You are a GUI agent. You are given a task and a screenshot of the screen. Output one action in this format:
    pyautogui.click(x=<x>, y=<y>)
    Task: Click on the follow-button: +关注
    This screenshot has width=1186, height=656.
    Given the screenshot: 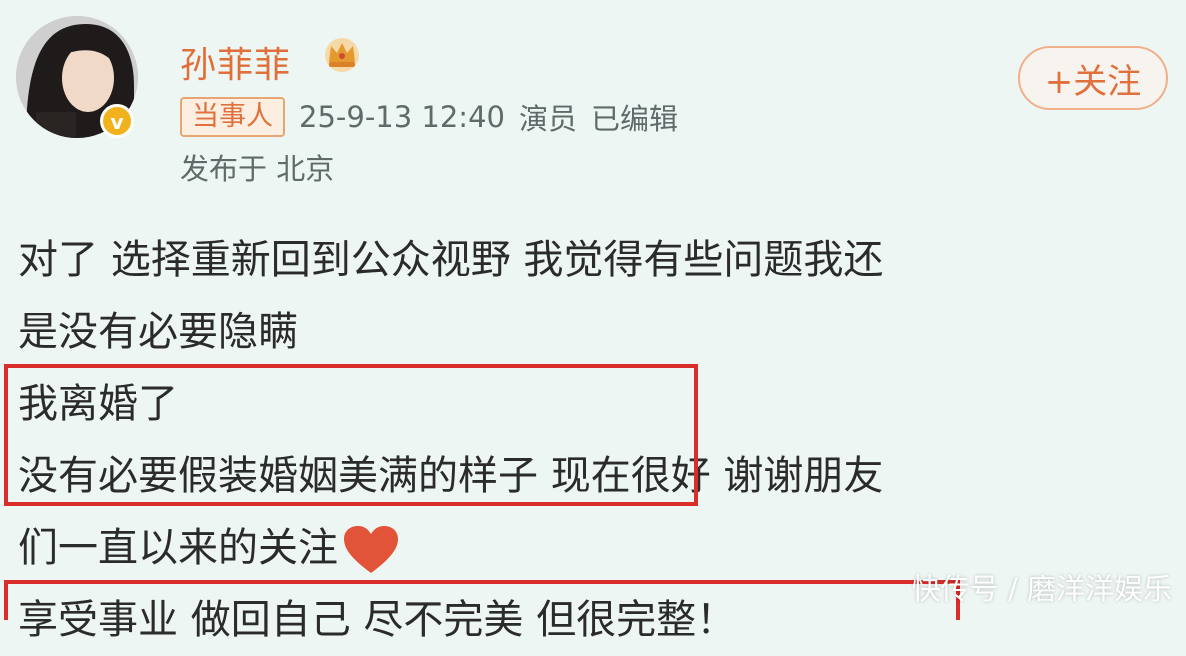 What is the action you would take?
    pyautogui.click(x=1093, y=78)
    